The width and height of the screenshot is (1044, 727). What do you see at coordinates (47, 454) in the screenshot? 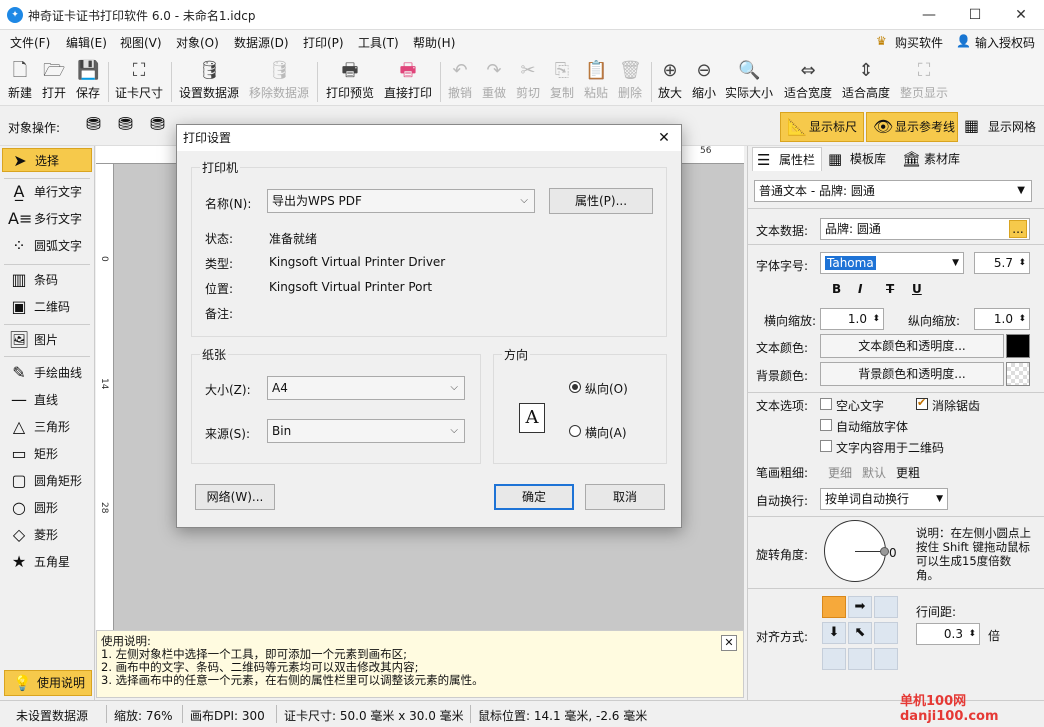
I see `tool-rectangle: ▭ 矩形` at bounding box center [47, 454].